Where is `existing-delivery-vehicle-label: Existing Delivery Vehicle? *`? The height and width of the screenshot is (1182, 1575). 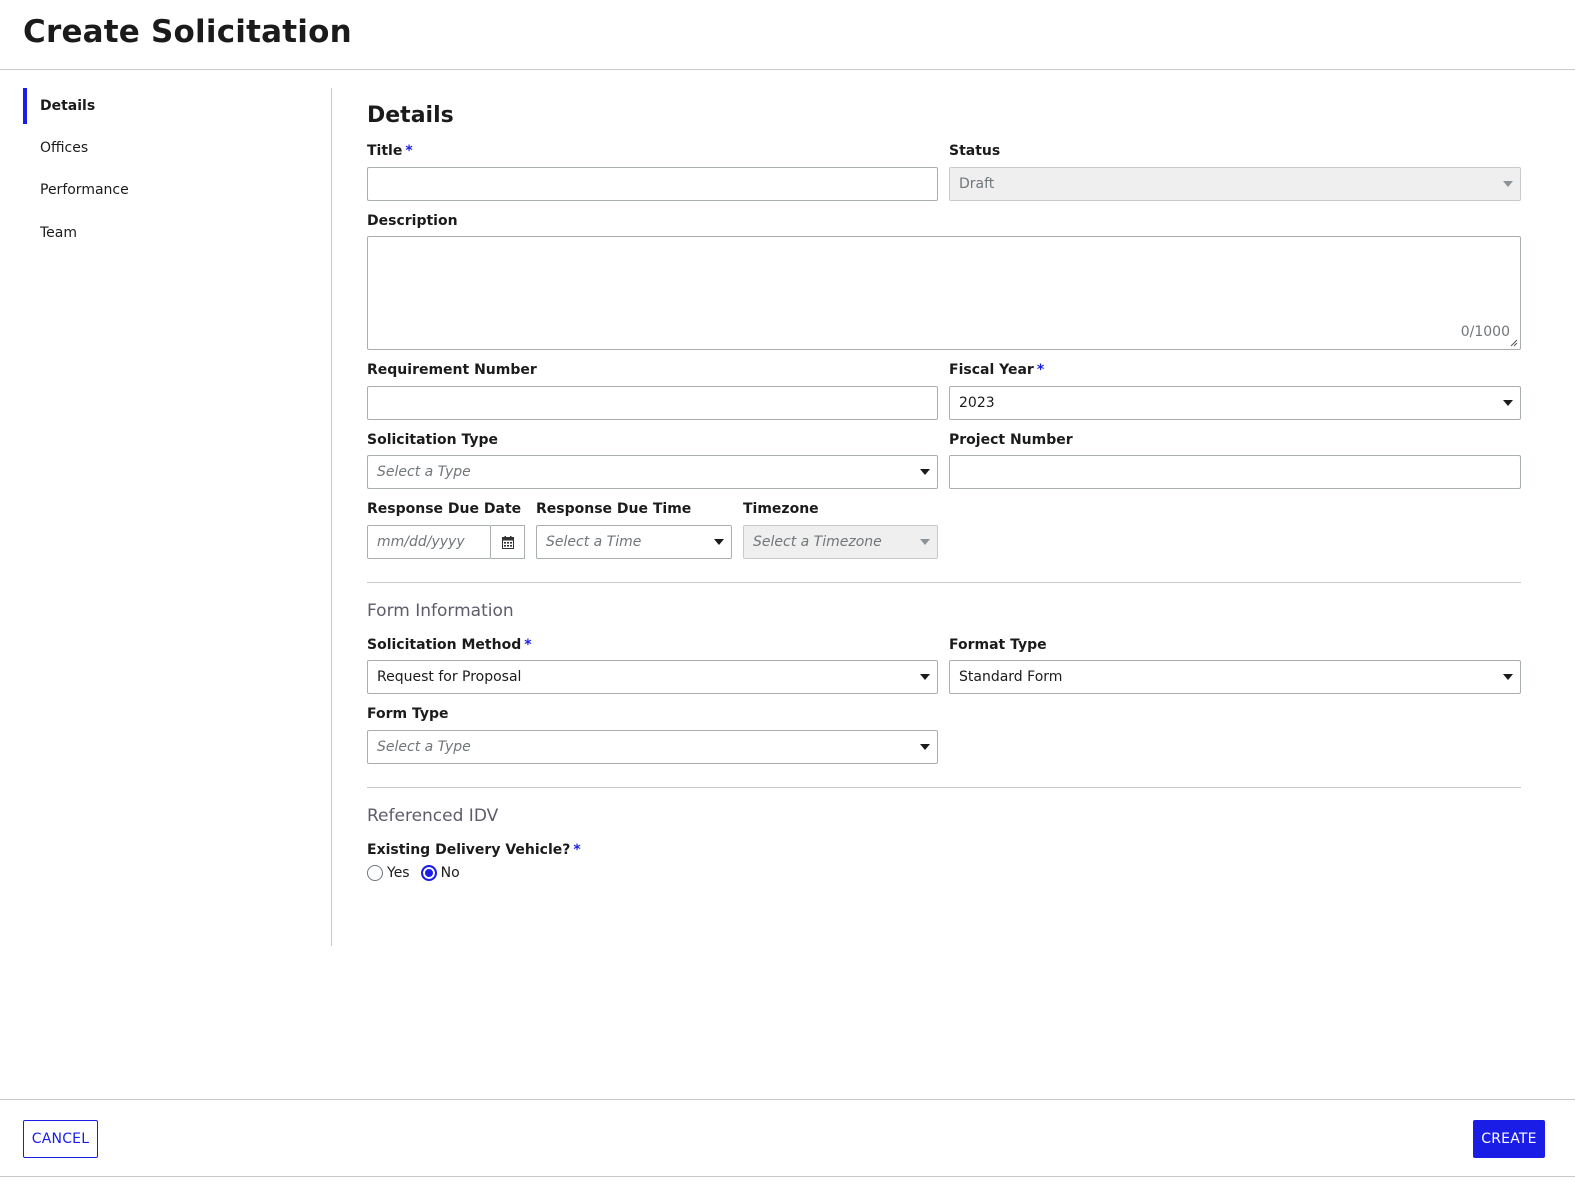 existing-delivery-vehicle-label: Existing Delivery Vehicle? * is located at coordinates (474, 850).